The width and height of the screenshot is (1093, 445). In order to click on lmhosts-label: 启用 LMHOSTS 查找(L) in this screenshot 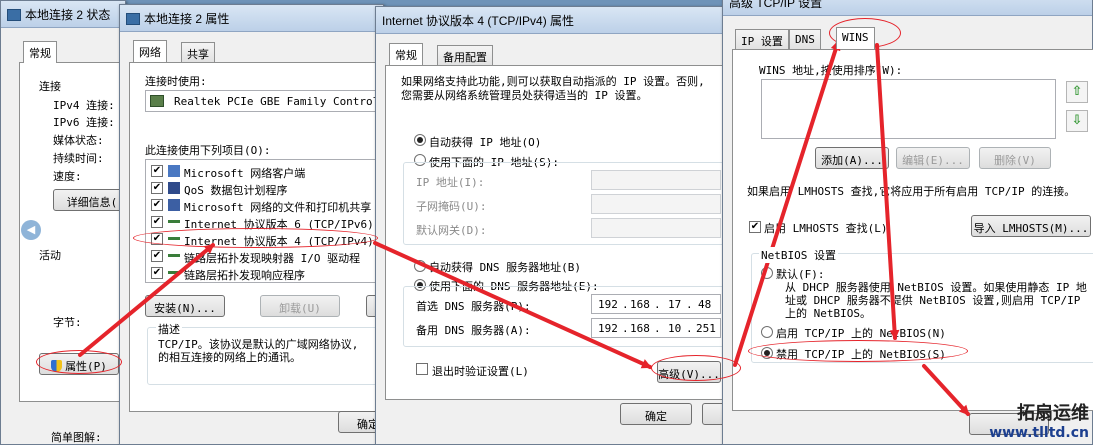, I will do `click(826, 228)`.